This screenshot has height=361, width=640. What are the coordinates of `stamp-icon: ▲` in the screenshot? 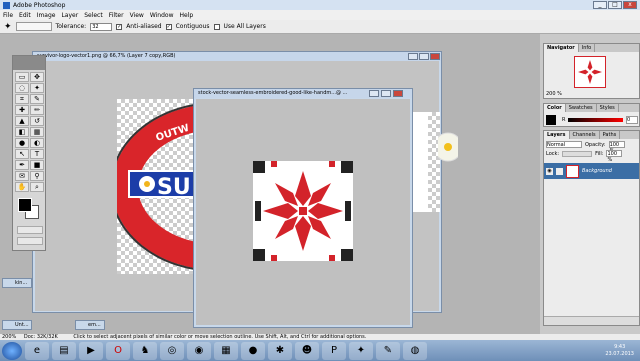 It's located at (22, 121).